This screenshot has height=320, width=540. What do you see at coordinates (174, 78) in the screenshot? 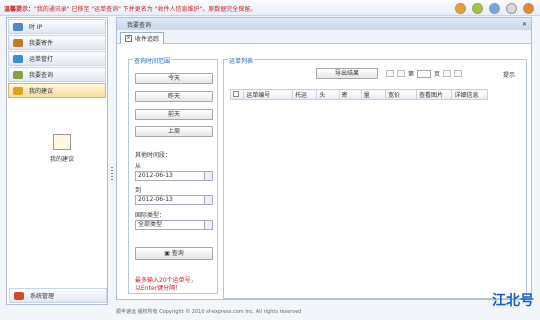
I see `today-button: 今天` at bounding box center [174, 78].